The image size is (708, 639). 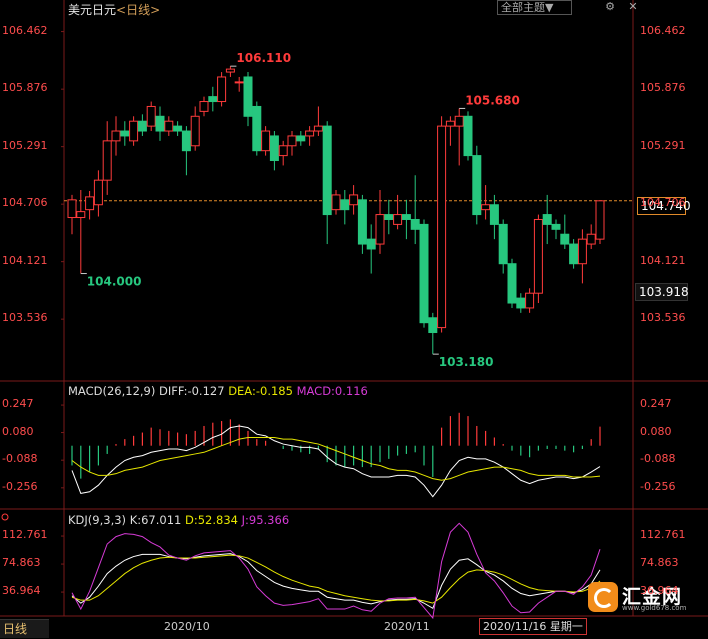 What do you see at coordinates (336, 579) in the screenshot?
I see `kdj-d-line` at bounding box center [336, 579].